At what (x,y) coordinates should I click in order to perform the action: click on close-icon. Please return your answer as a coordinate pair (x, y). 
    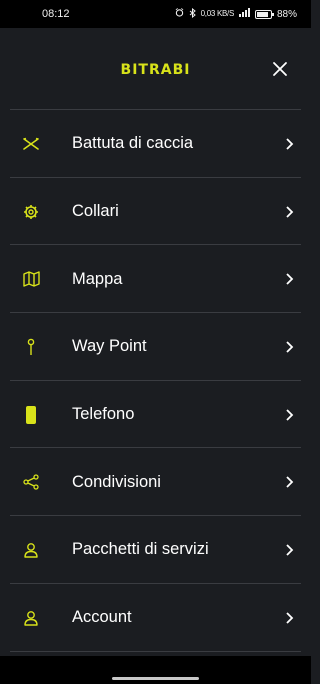
    Looking at the image, I should click on (280, 69).